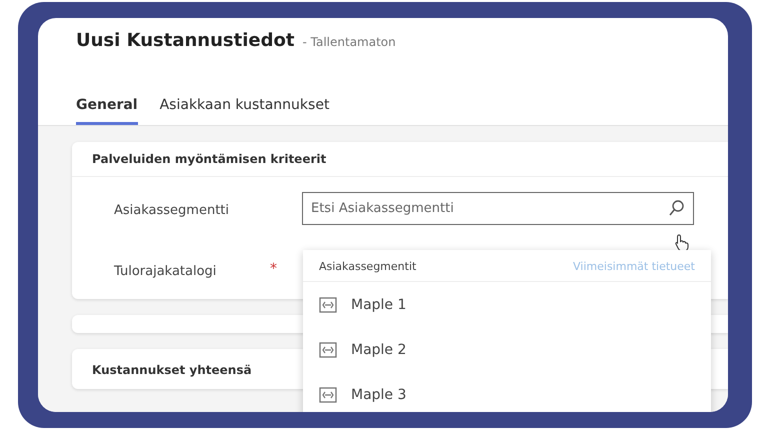 The height and width of the screenshot is (431, 764). What do you see at coordinates (507, 349) in the screenshot?
I see `dropdown-item: Maple 2` at bounding box center [507, 349].